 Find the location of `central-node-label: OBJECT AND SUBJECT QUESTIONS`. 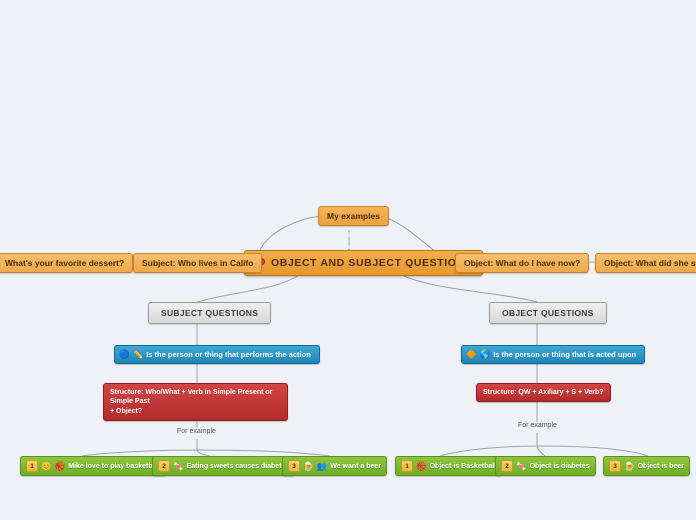

central-node-label: OBJECT AND SUBJECT QUESTIONS is located at coordinates (372, 263).